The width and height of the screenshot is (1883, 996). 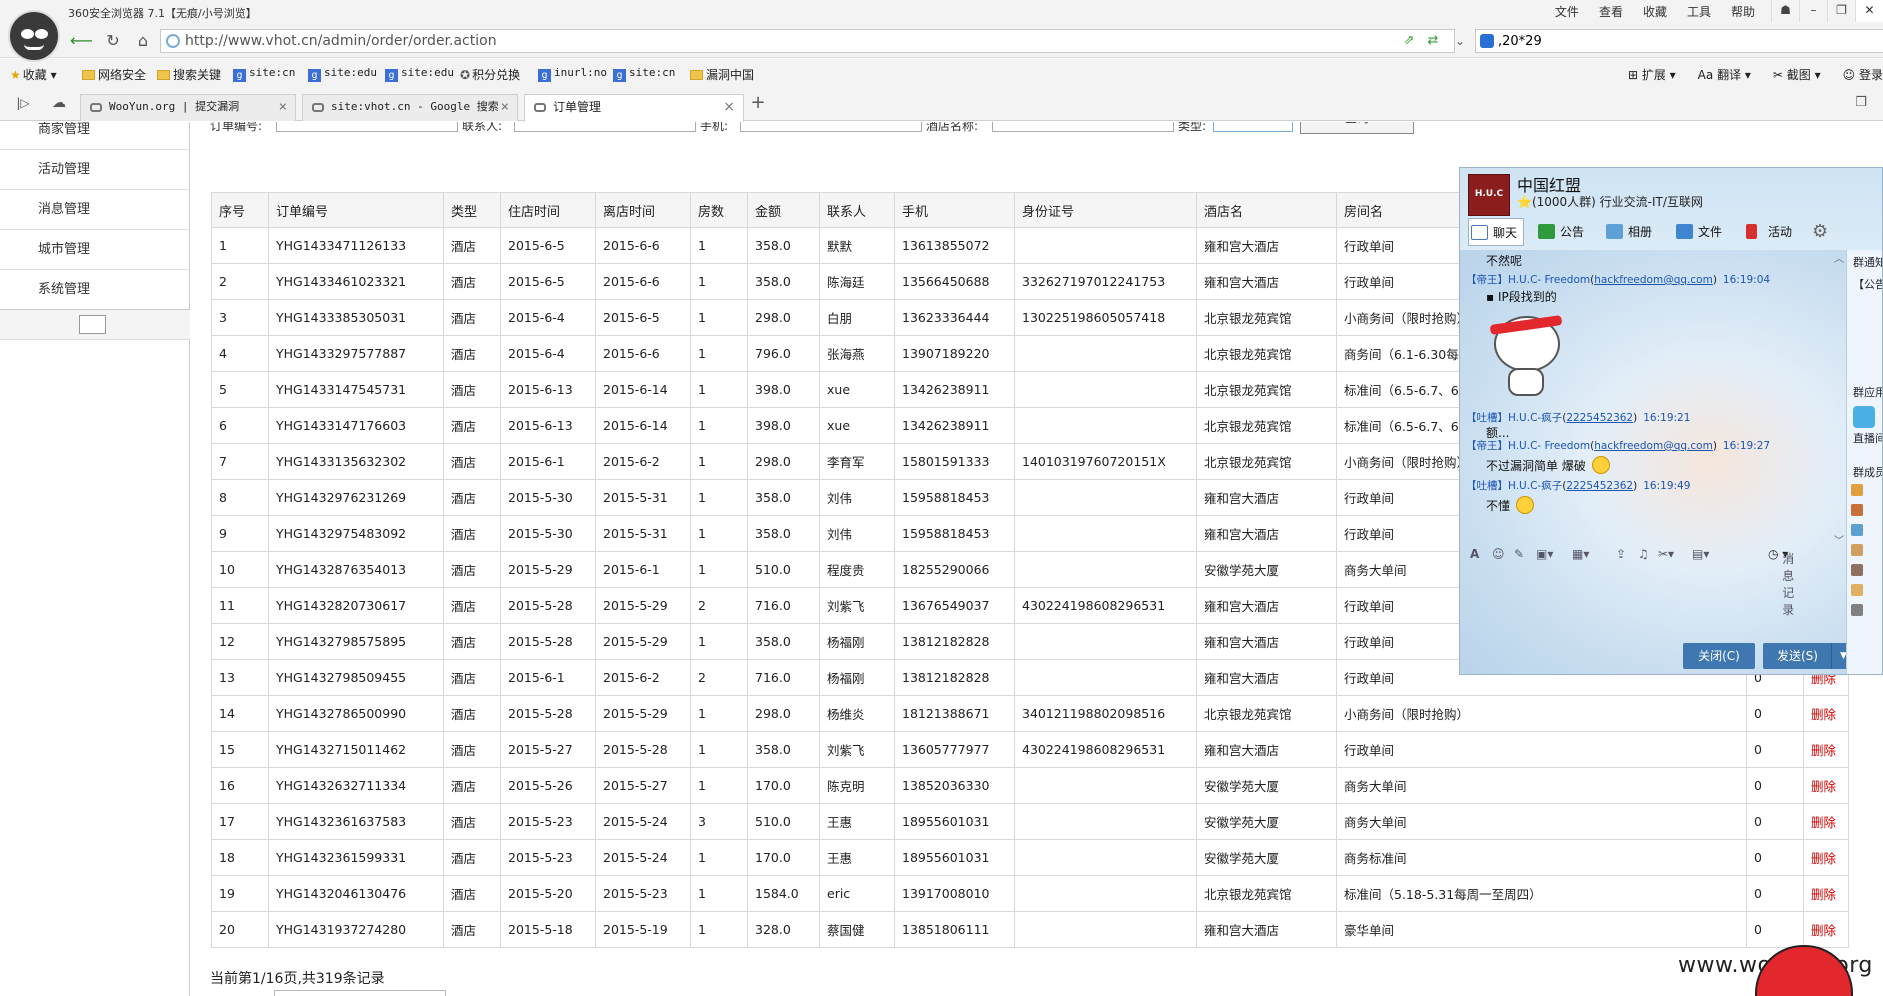 What do you see at coordinates (1433, 42) in the screenshot?
I see `sync-icon: ⇄` at bounding box center [1433, 42].